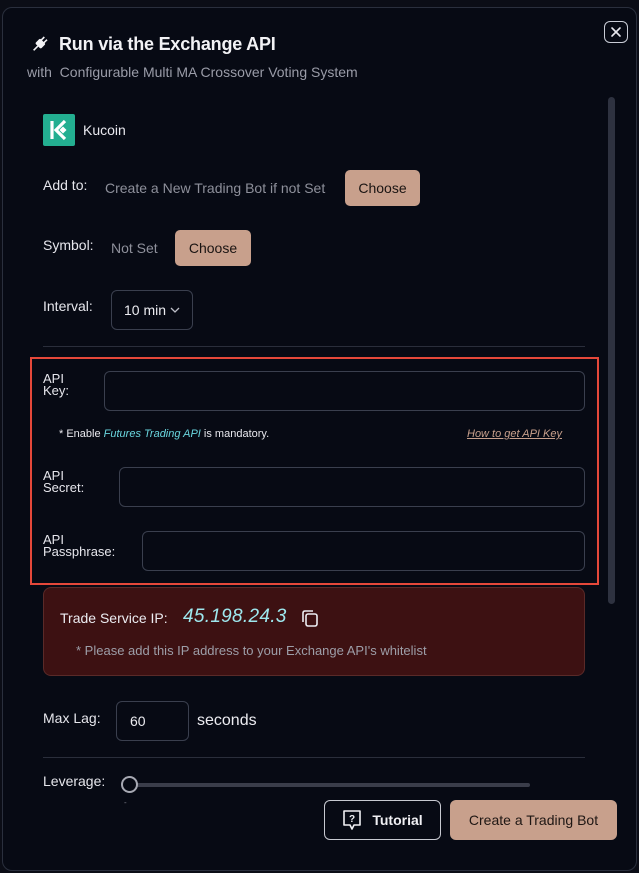 This screenshot has width=639, height=873. What do you see at coordinates (72, 718) in the screenshot?
I see `max-lag-label: Max Lag:` at bounding box center [72, 718].